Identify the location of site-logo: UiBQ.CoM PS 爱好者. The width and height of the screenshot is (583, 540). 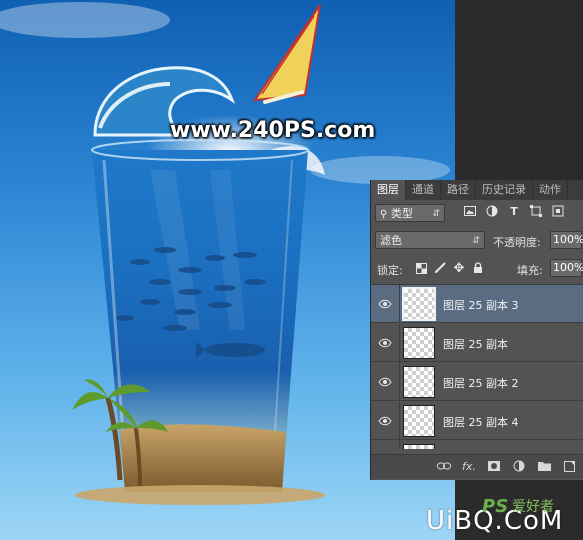
(501, 518).